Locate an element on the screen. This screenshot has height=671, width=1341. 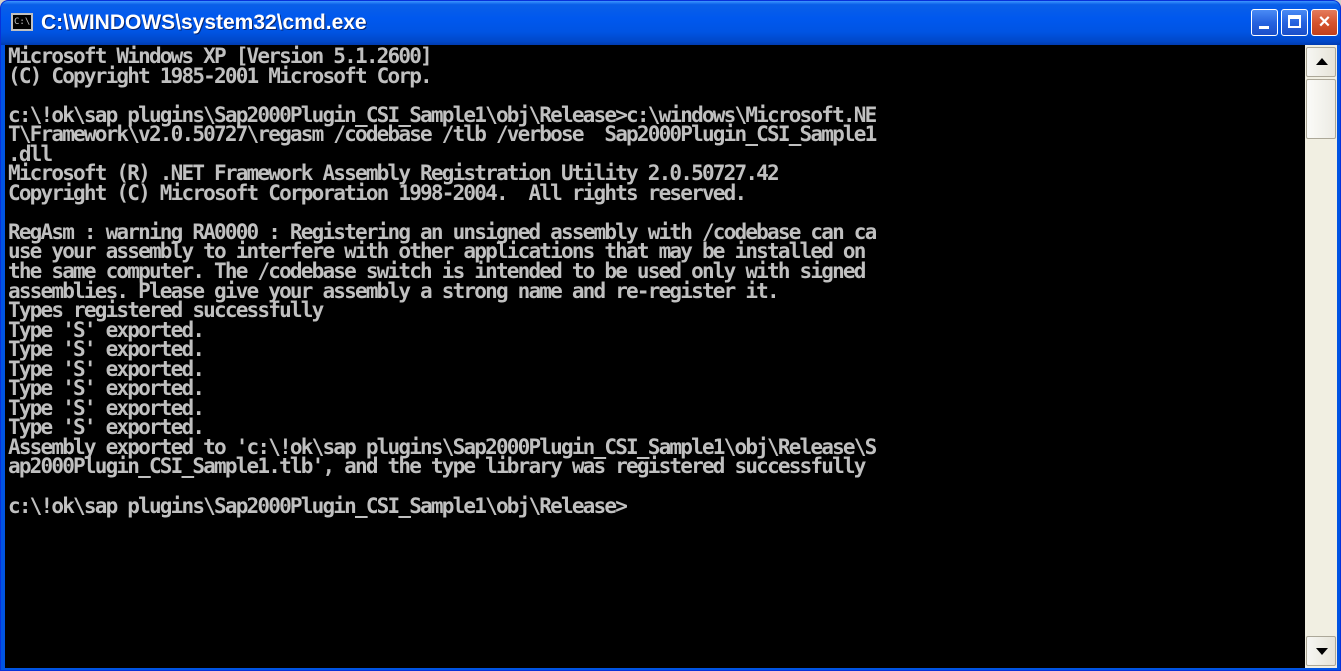
scroll-up-button is located at coordinates (1321, 62).